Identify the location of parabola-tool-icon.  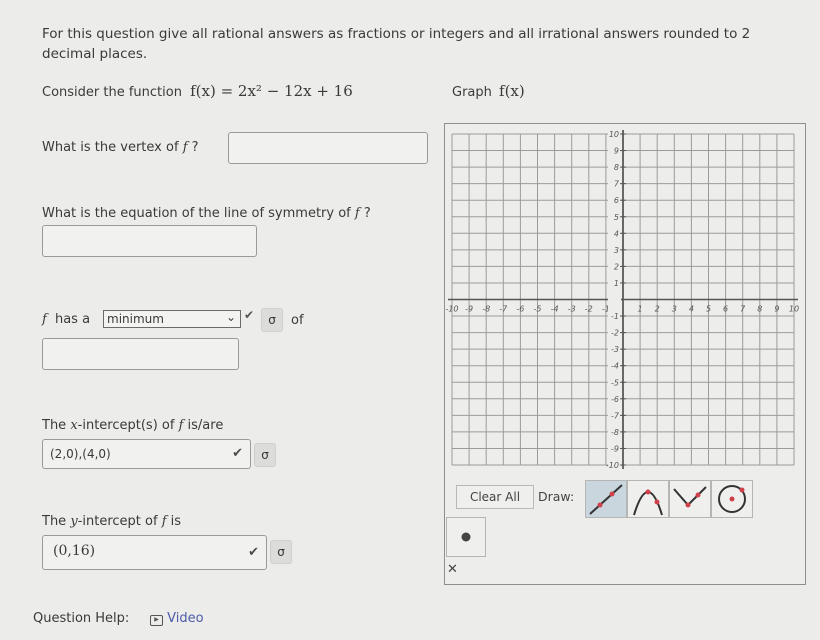
(648, 502).